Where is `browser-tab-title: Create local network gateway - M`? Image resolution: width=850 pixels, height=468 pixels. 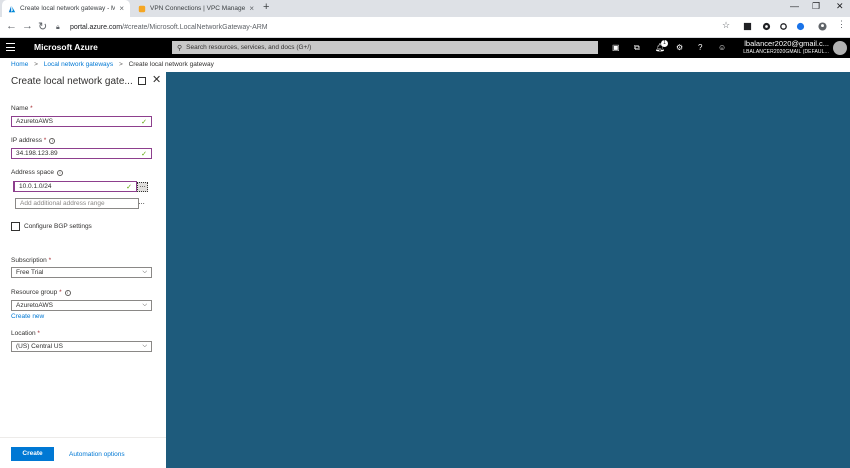
browser-tab-title: Create local network gateway - M is located at coordinates (68, 8).